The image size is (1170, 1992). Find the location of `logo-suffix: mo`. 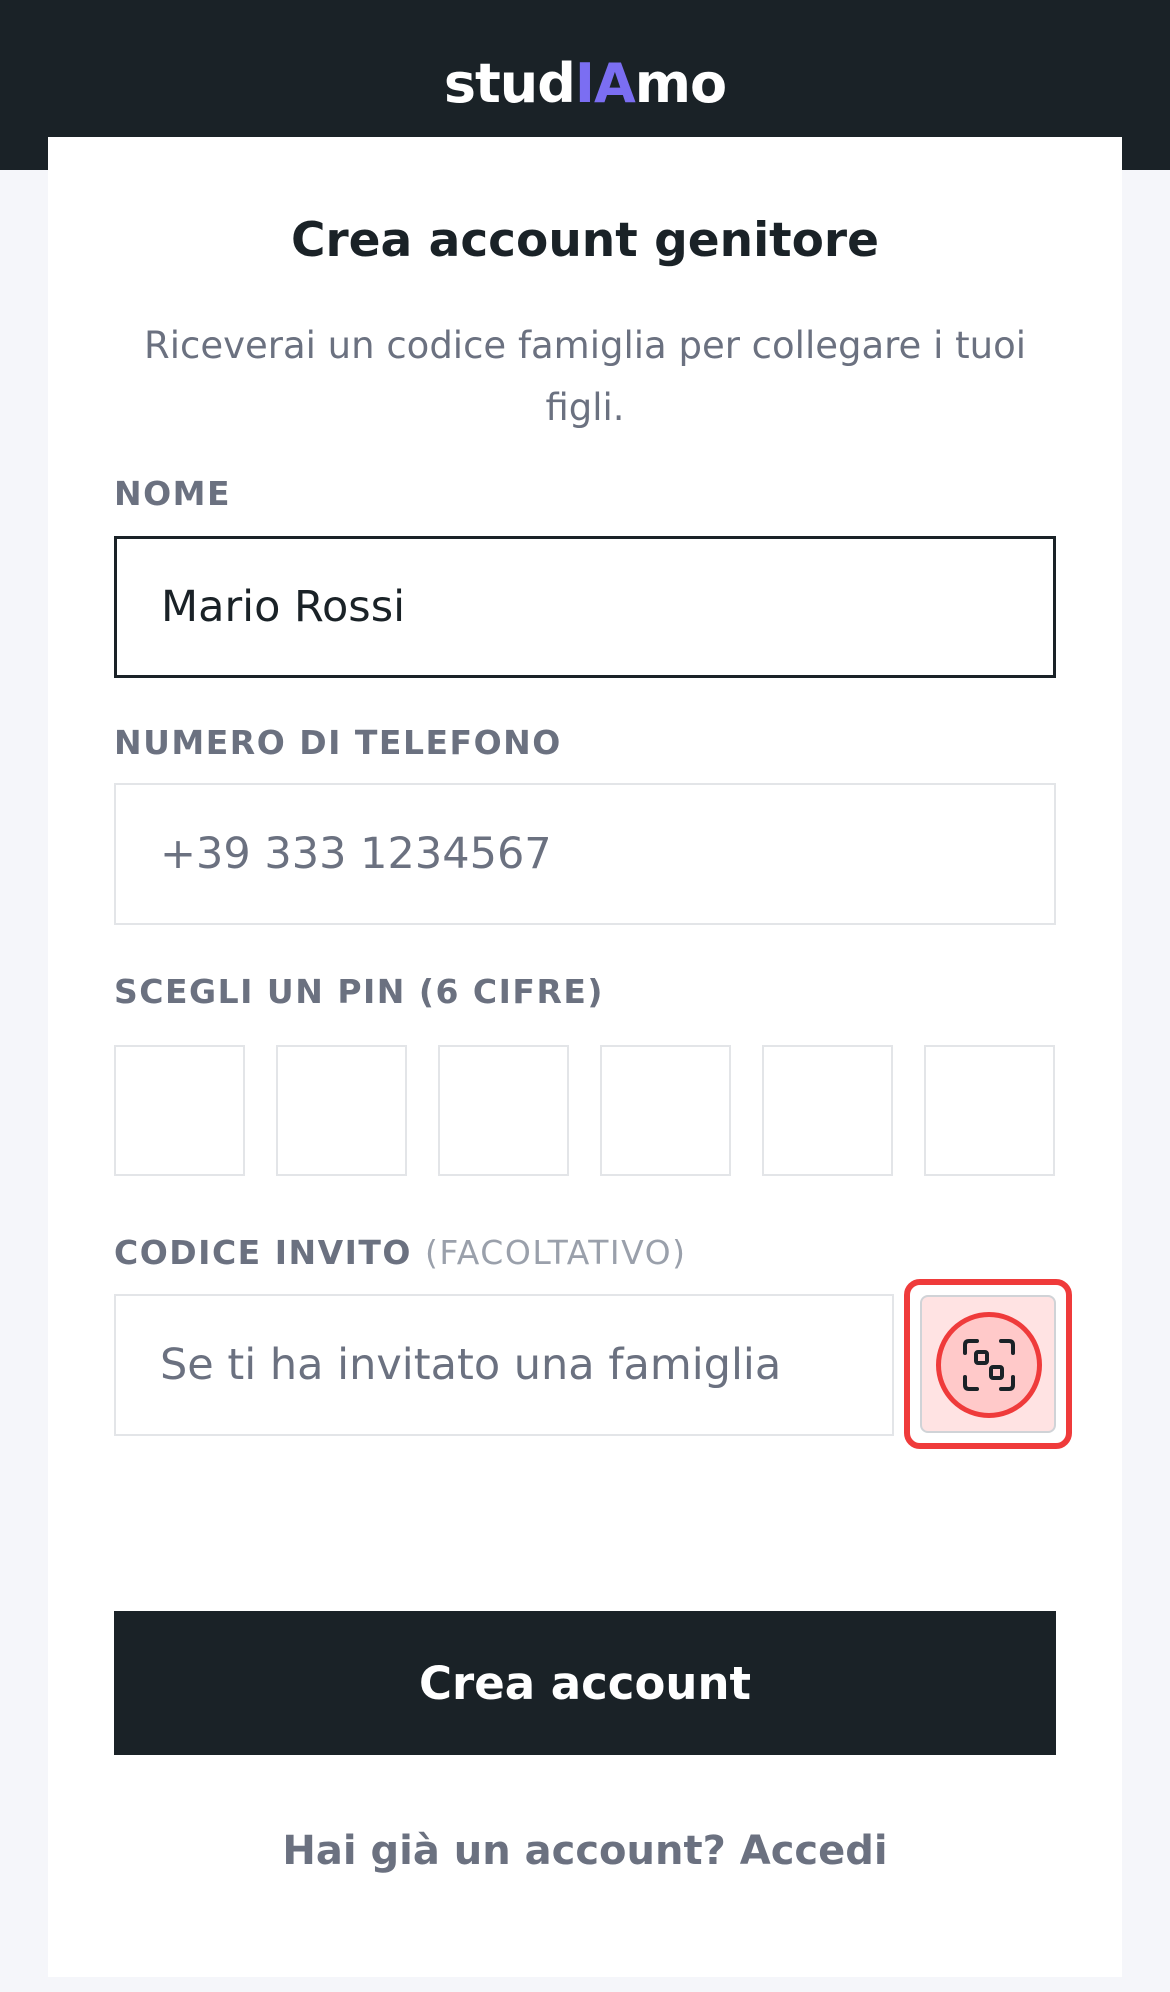

logo-suffix: mo is located at coordinates (680, 83).